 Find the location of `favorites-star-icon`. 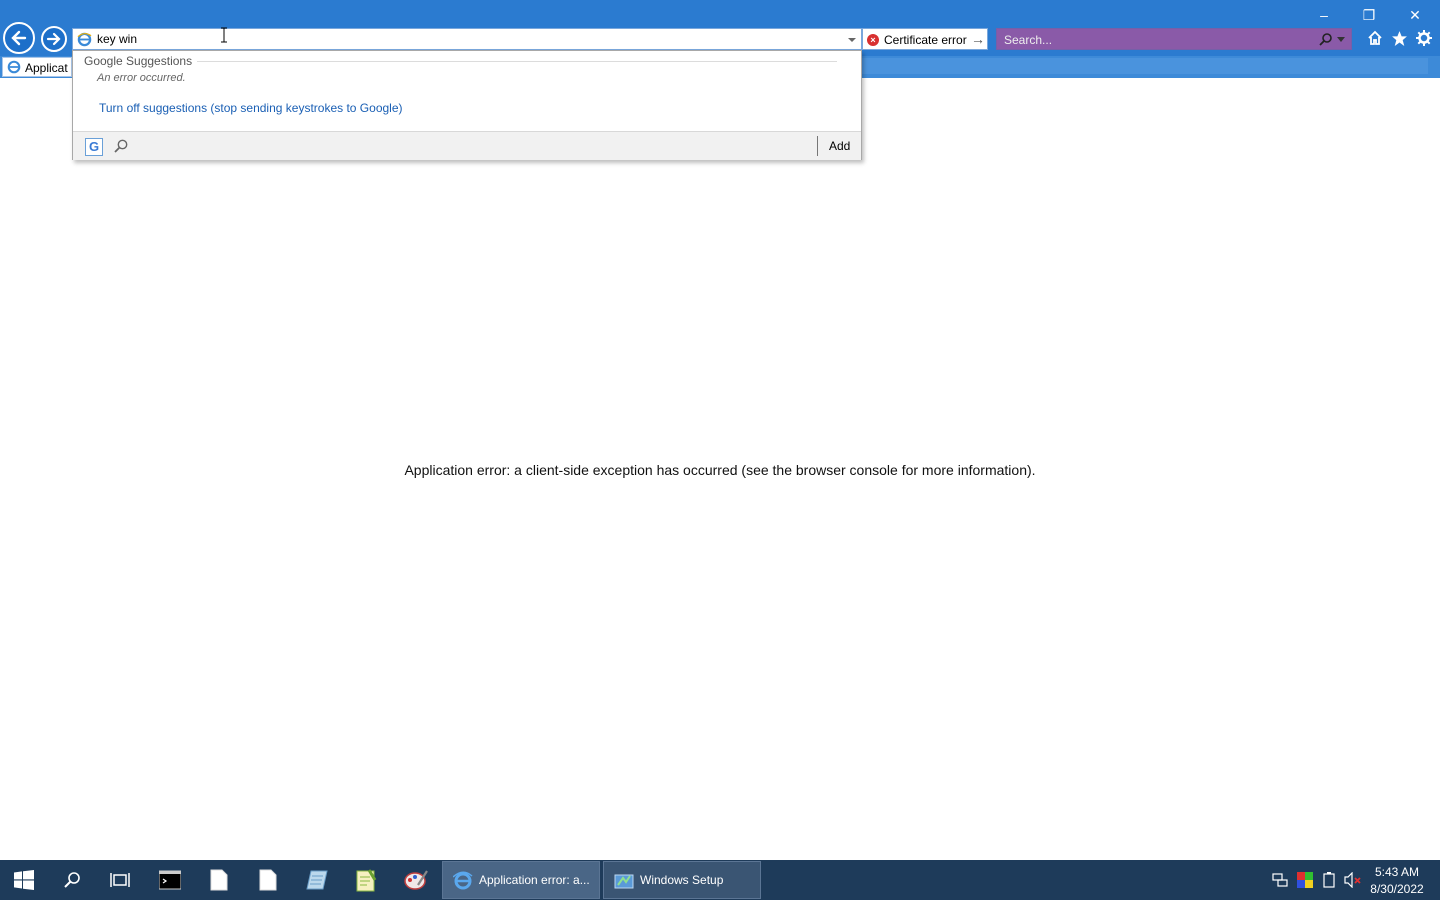

favorites-star-icon is located at coordinates (1399, 38).